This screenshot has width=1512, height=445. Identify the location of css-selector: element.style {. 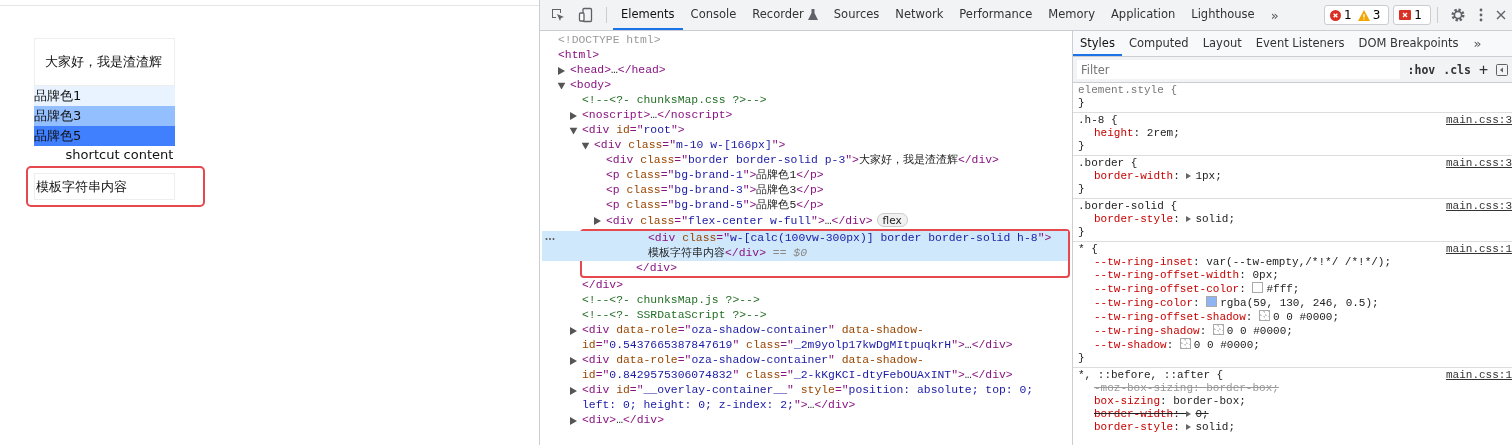
(1128, 90).